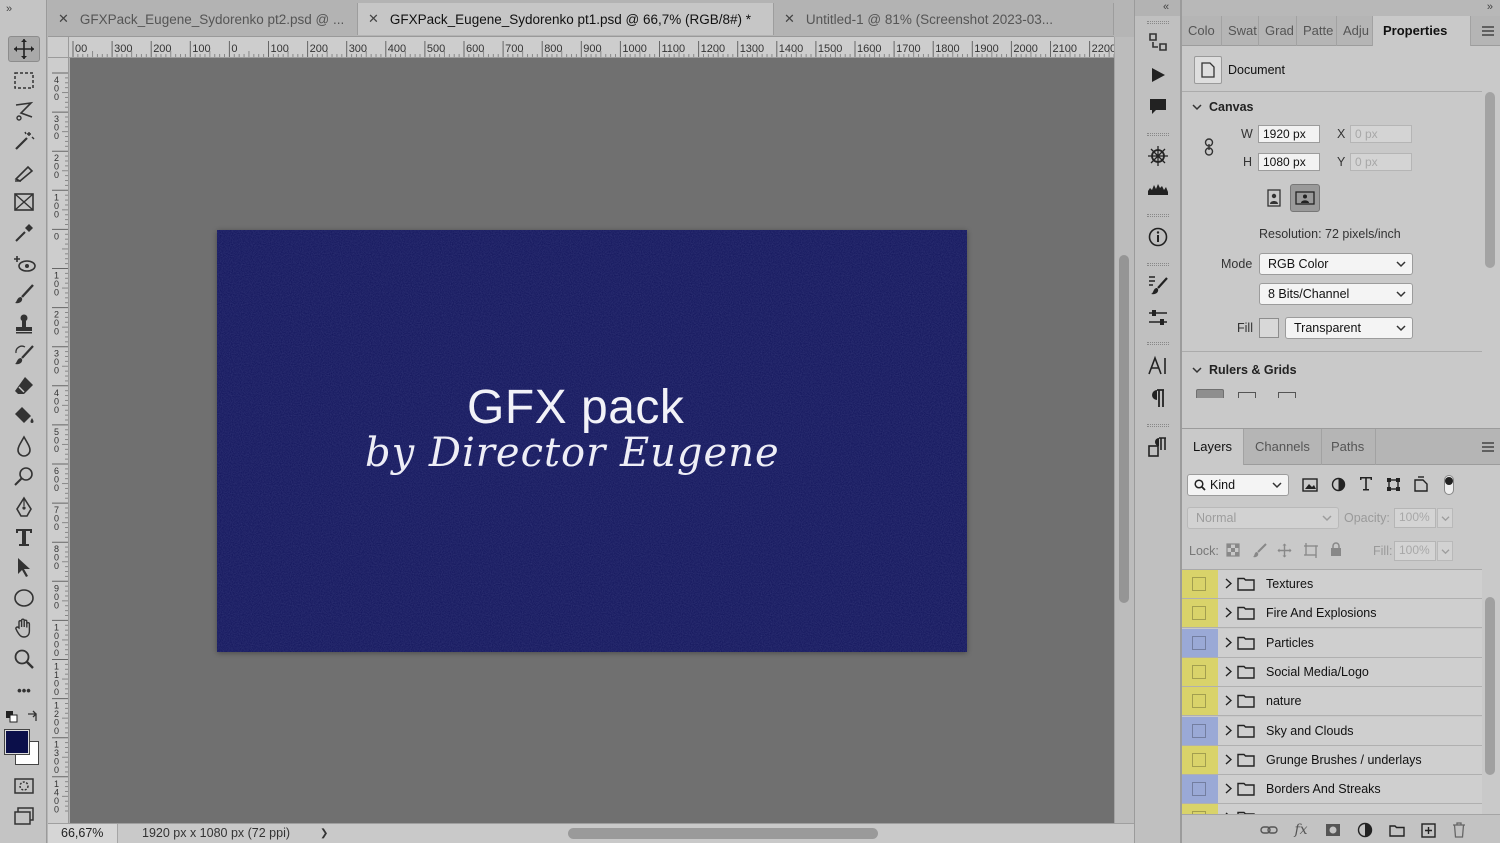 This screenshot has height=843, width=1500. What do you see at coordinates (1222, 107) in the screenshot?
I see `canvas-section-header: Canvas` at bounding box center [1222, 107].